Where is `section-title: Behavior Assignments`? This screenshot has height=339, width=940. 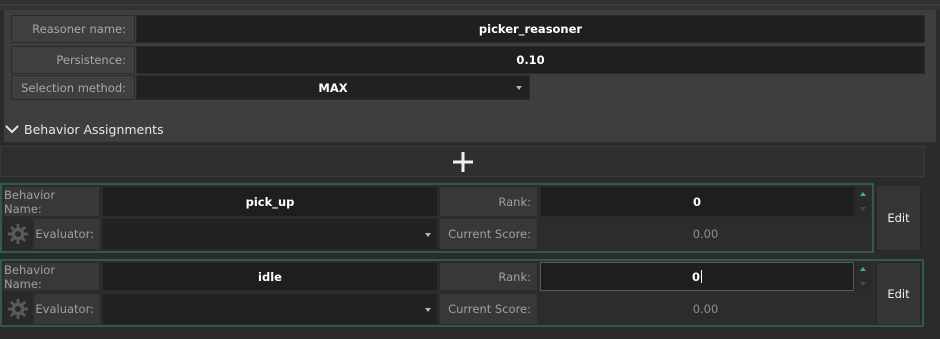 section-title: Behavior Assignments is located at coordinates (94, 129).